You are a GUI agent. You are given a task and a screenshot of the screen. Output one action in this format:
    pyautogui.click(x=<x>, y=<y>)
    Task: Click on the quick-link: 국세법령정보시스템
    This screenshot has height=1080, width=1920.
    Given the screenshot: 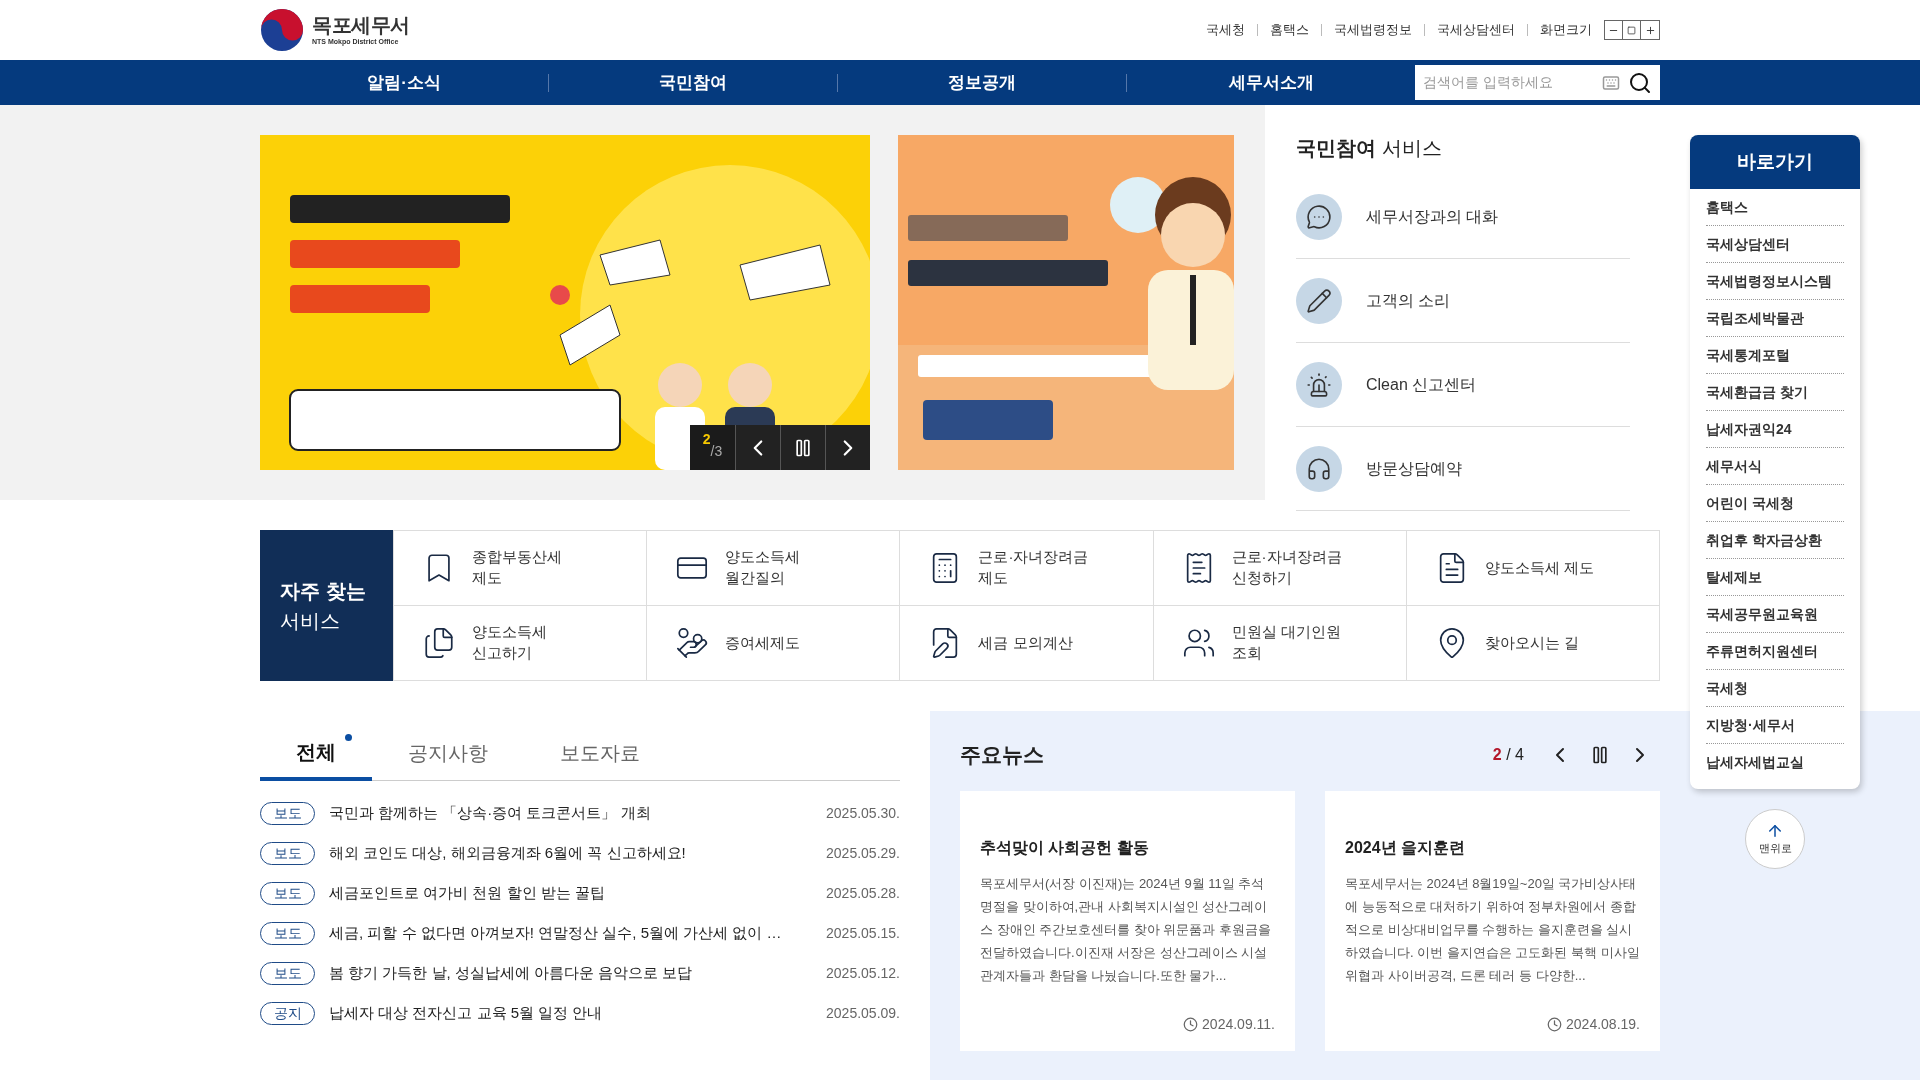 What is the action you would take?
    pyautogui.click(x=1775, y=281)
    